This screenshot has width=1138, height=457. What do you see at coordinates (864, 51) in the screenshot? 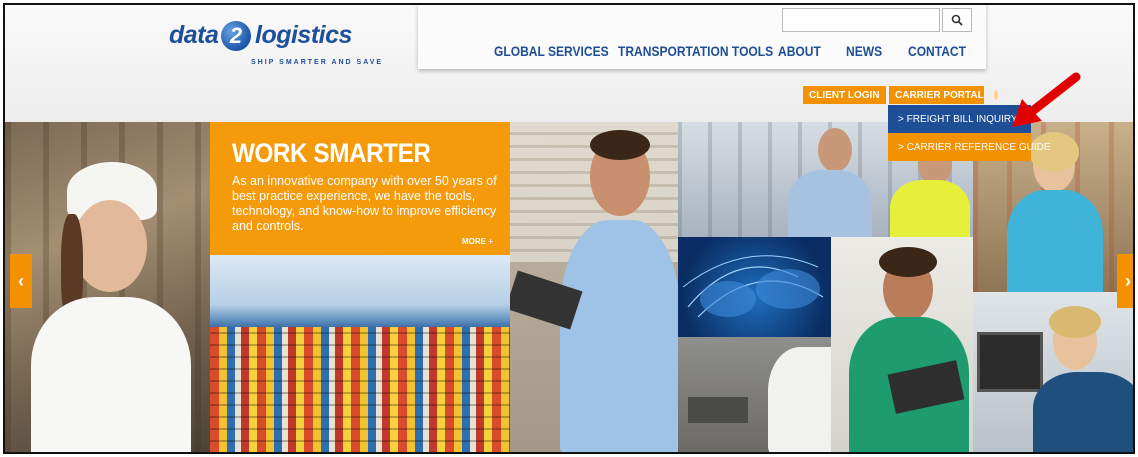
I see `nav-news: NEWS` at bounding box center [864, 51].